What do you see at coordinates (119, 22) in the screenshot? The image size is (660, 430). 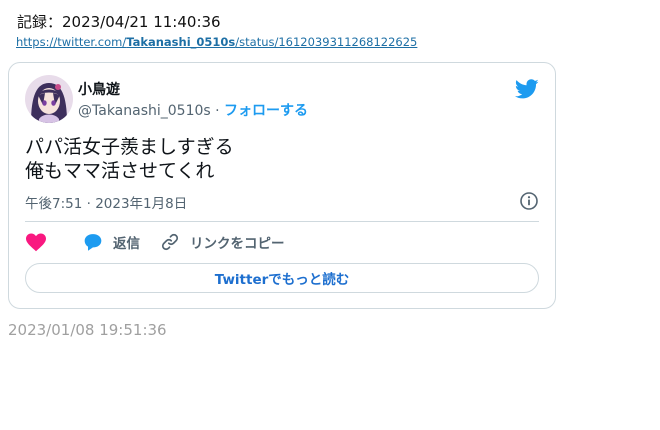 I see `record-timestamp: 記録：2023/04/21 11:40:36` at bounding box center [119, 22].